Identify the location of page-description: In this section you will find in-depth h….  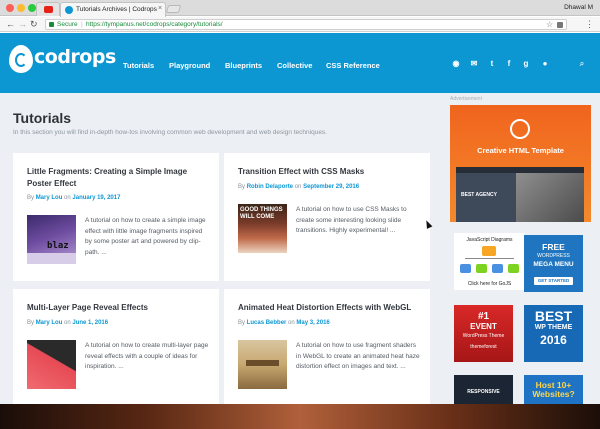
(170, 132).